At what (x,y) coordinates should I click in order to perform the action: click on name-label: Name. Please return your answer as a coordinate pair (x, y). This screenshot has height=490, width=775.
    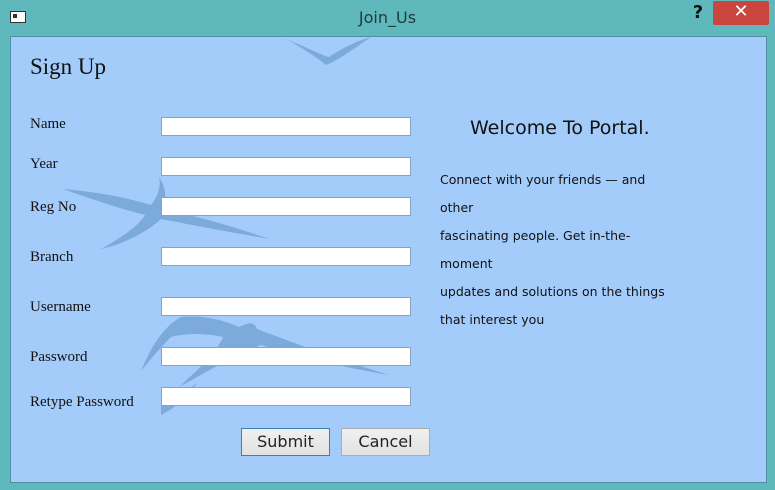
    Looking at the image, I should click on (48, 124).